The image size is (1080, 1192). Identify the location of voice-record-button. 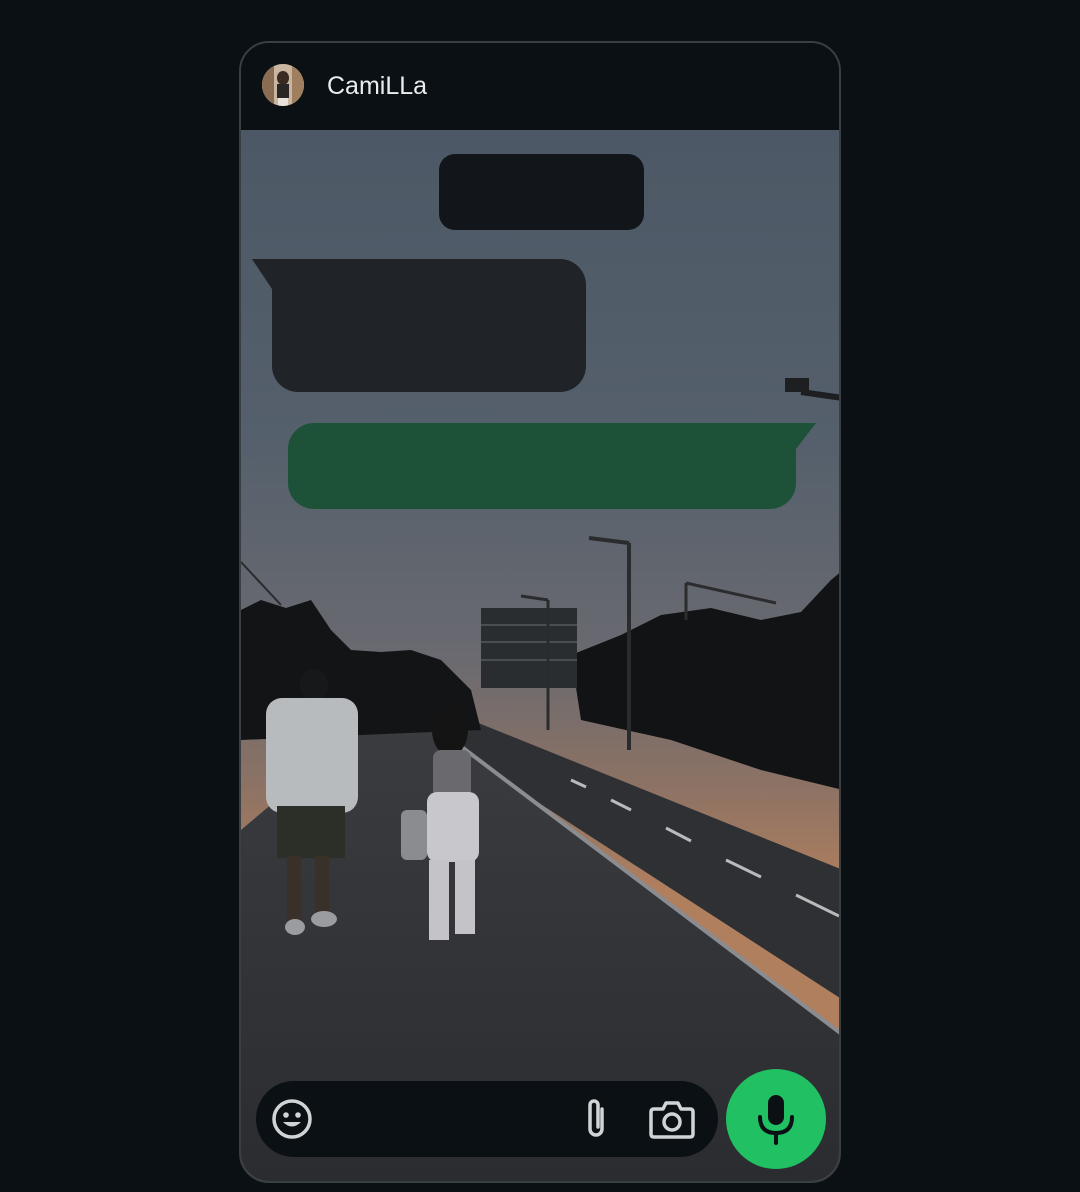
(776, 1119).